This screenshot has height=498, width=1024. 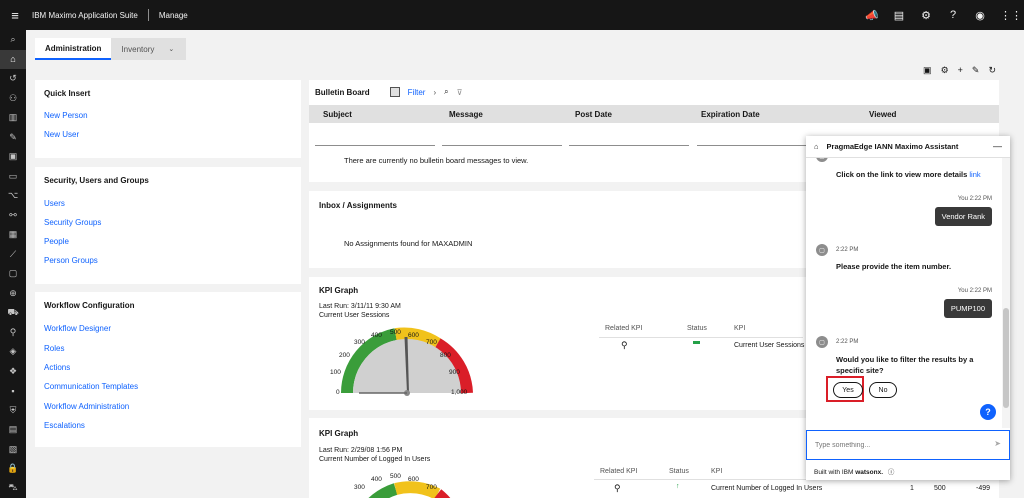 I want to click on new-person-link: New Person, so click(x=66, y=115).